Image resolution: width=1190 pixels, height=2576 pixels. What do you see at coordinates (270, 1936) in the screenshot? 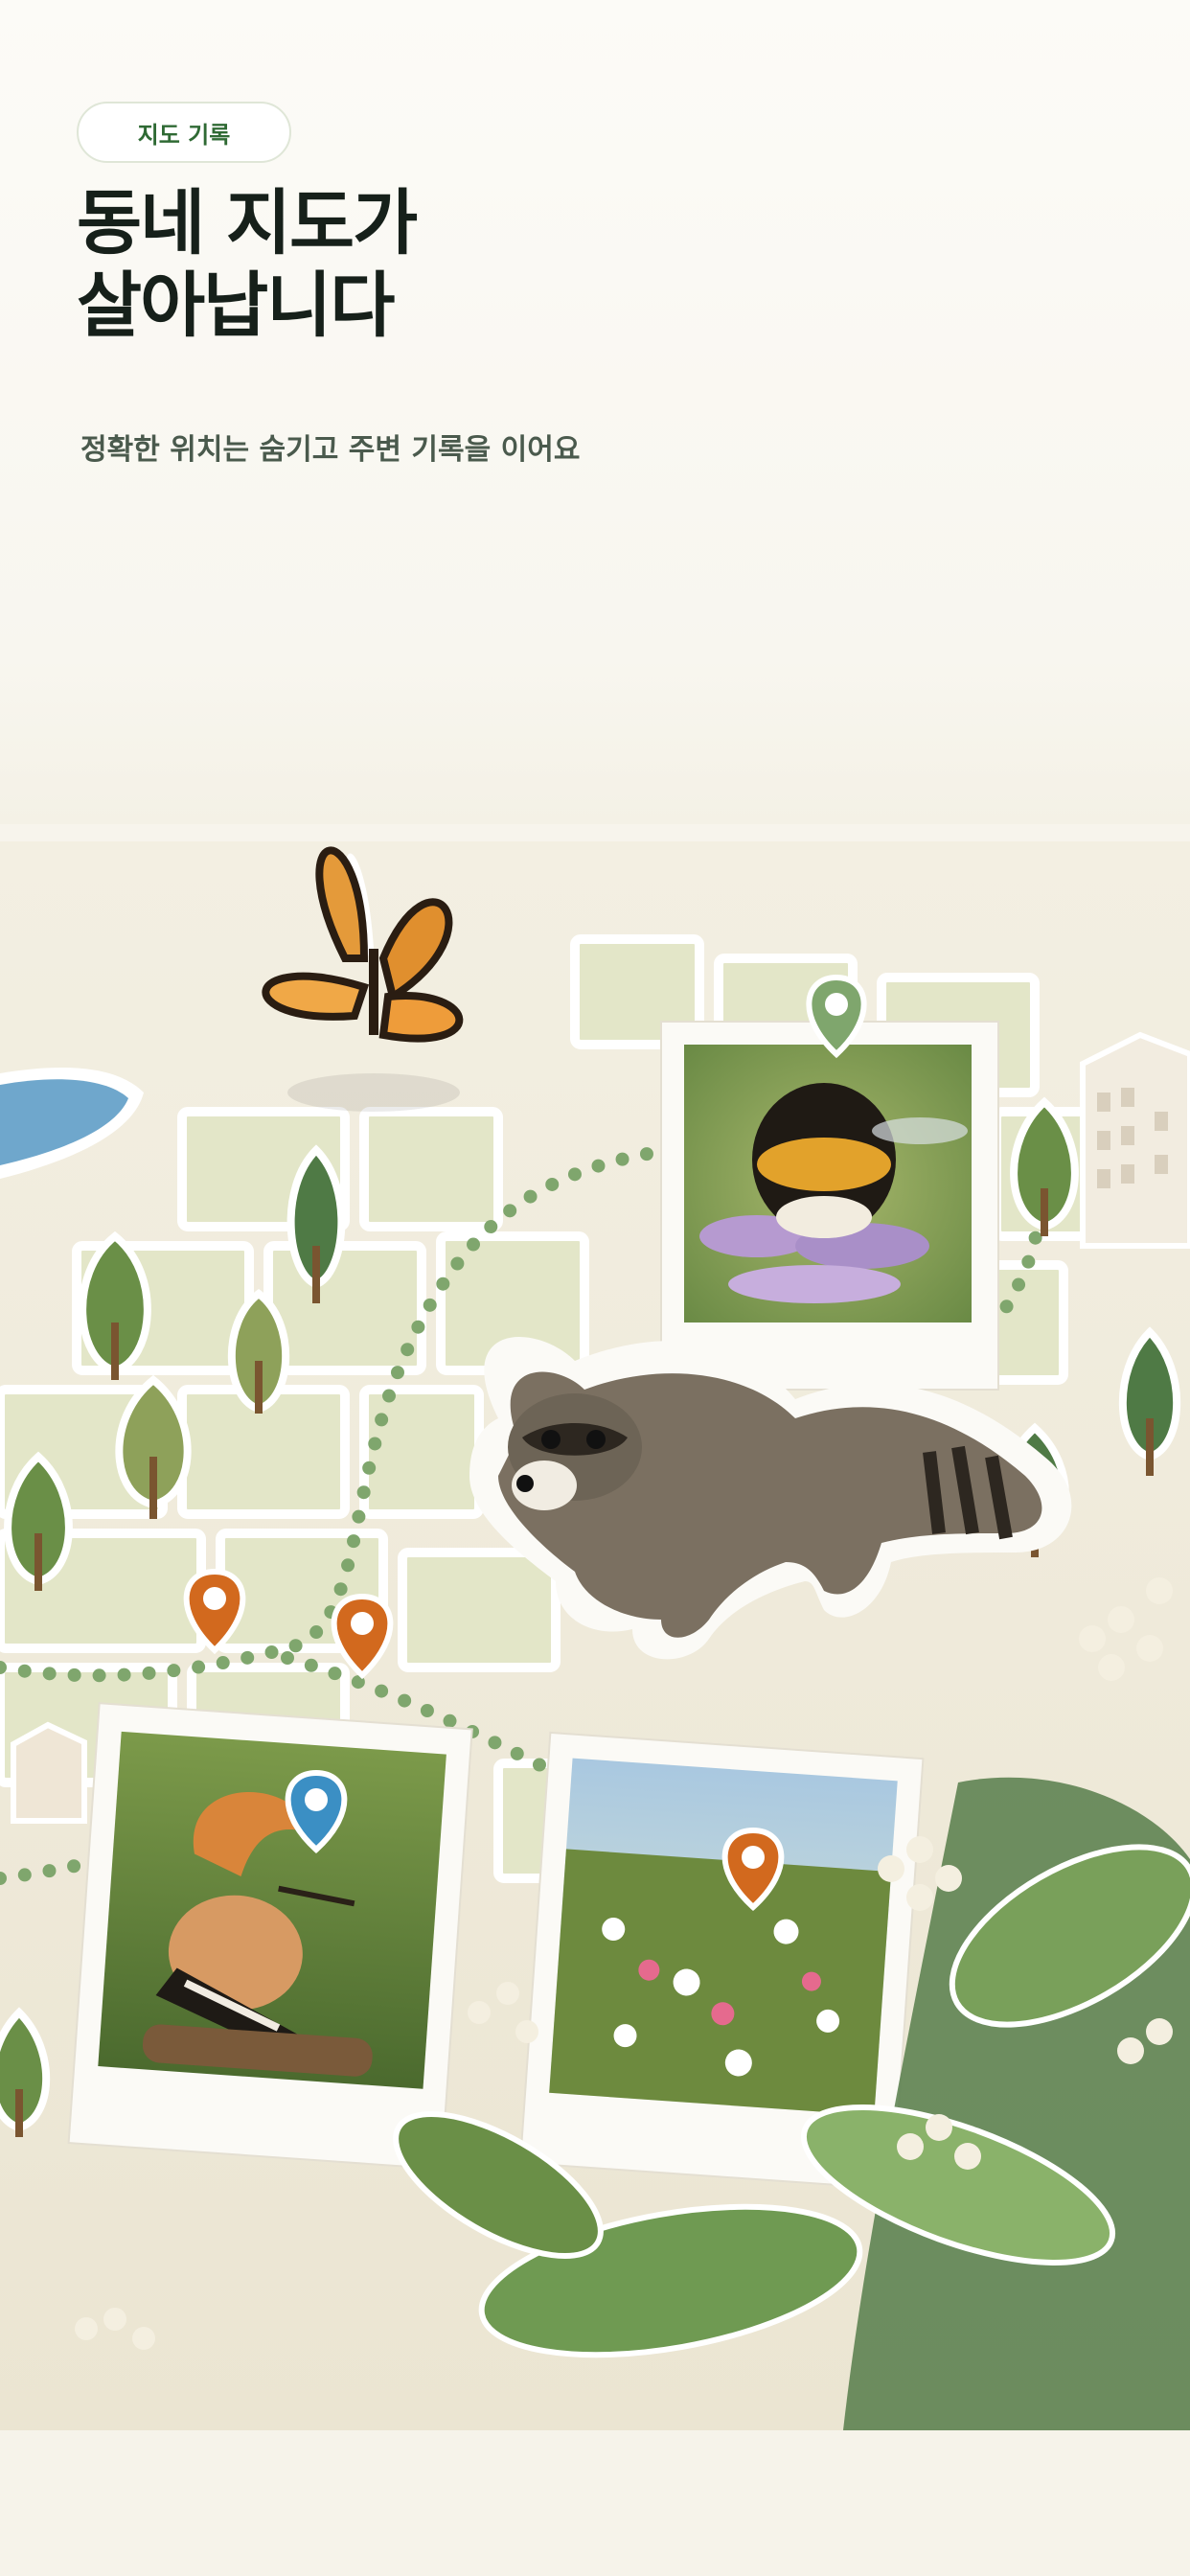
I see `photo-card-bird` at bounding box center [270, 1936].